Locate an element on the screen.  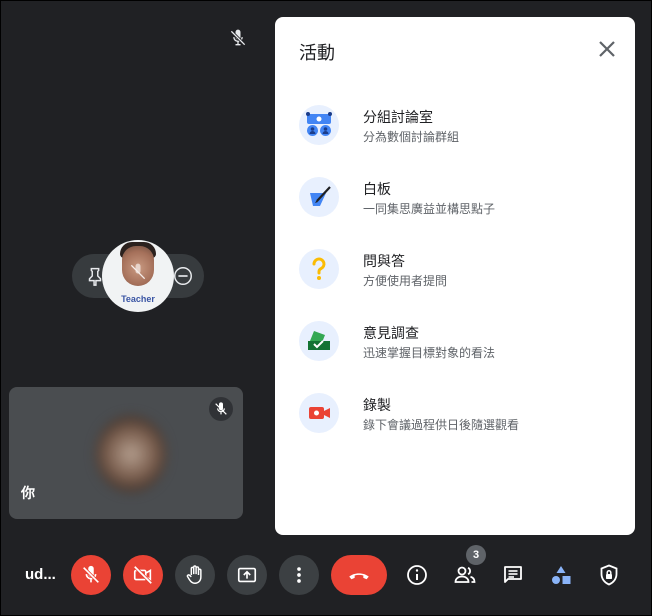
info-icon is located at coordinates (417, 575).